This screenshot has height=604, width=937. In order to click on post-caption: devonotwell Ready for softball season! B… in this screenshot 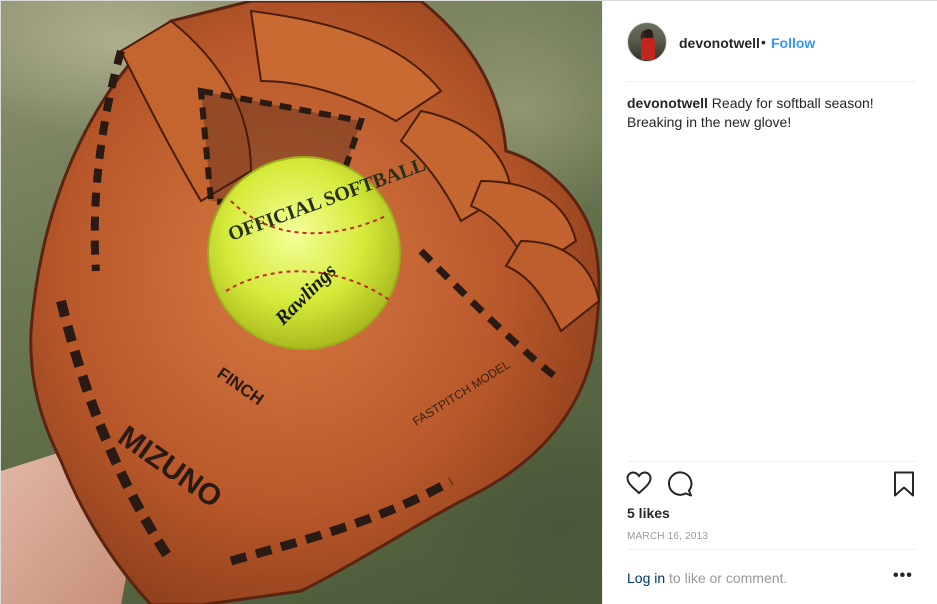, I will do `click(767, 113)`.